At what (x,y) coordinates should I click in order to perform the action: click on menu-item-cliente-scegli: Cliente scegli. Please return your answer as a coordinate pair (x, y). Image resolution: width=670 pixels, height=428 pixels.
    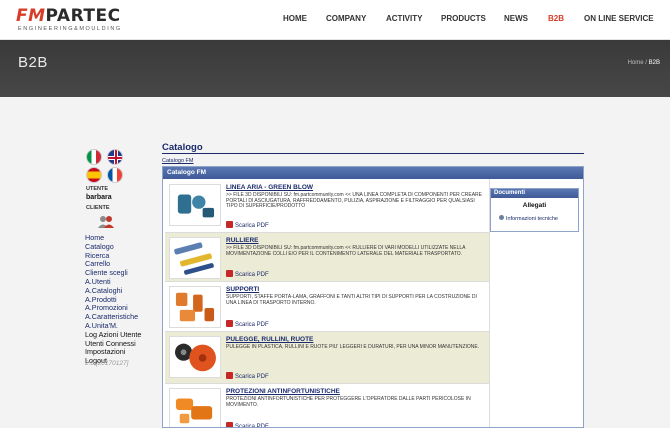
    Looking at the image, I should click on (106, 272).